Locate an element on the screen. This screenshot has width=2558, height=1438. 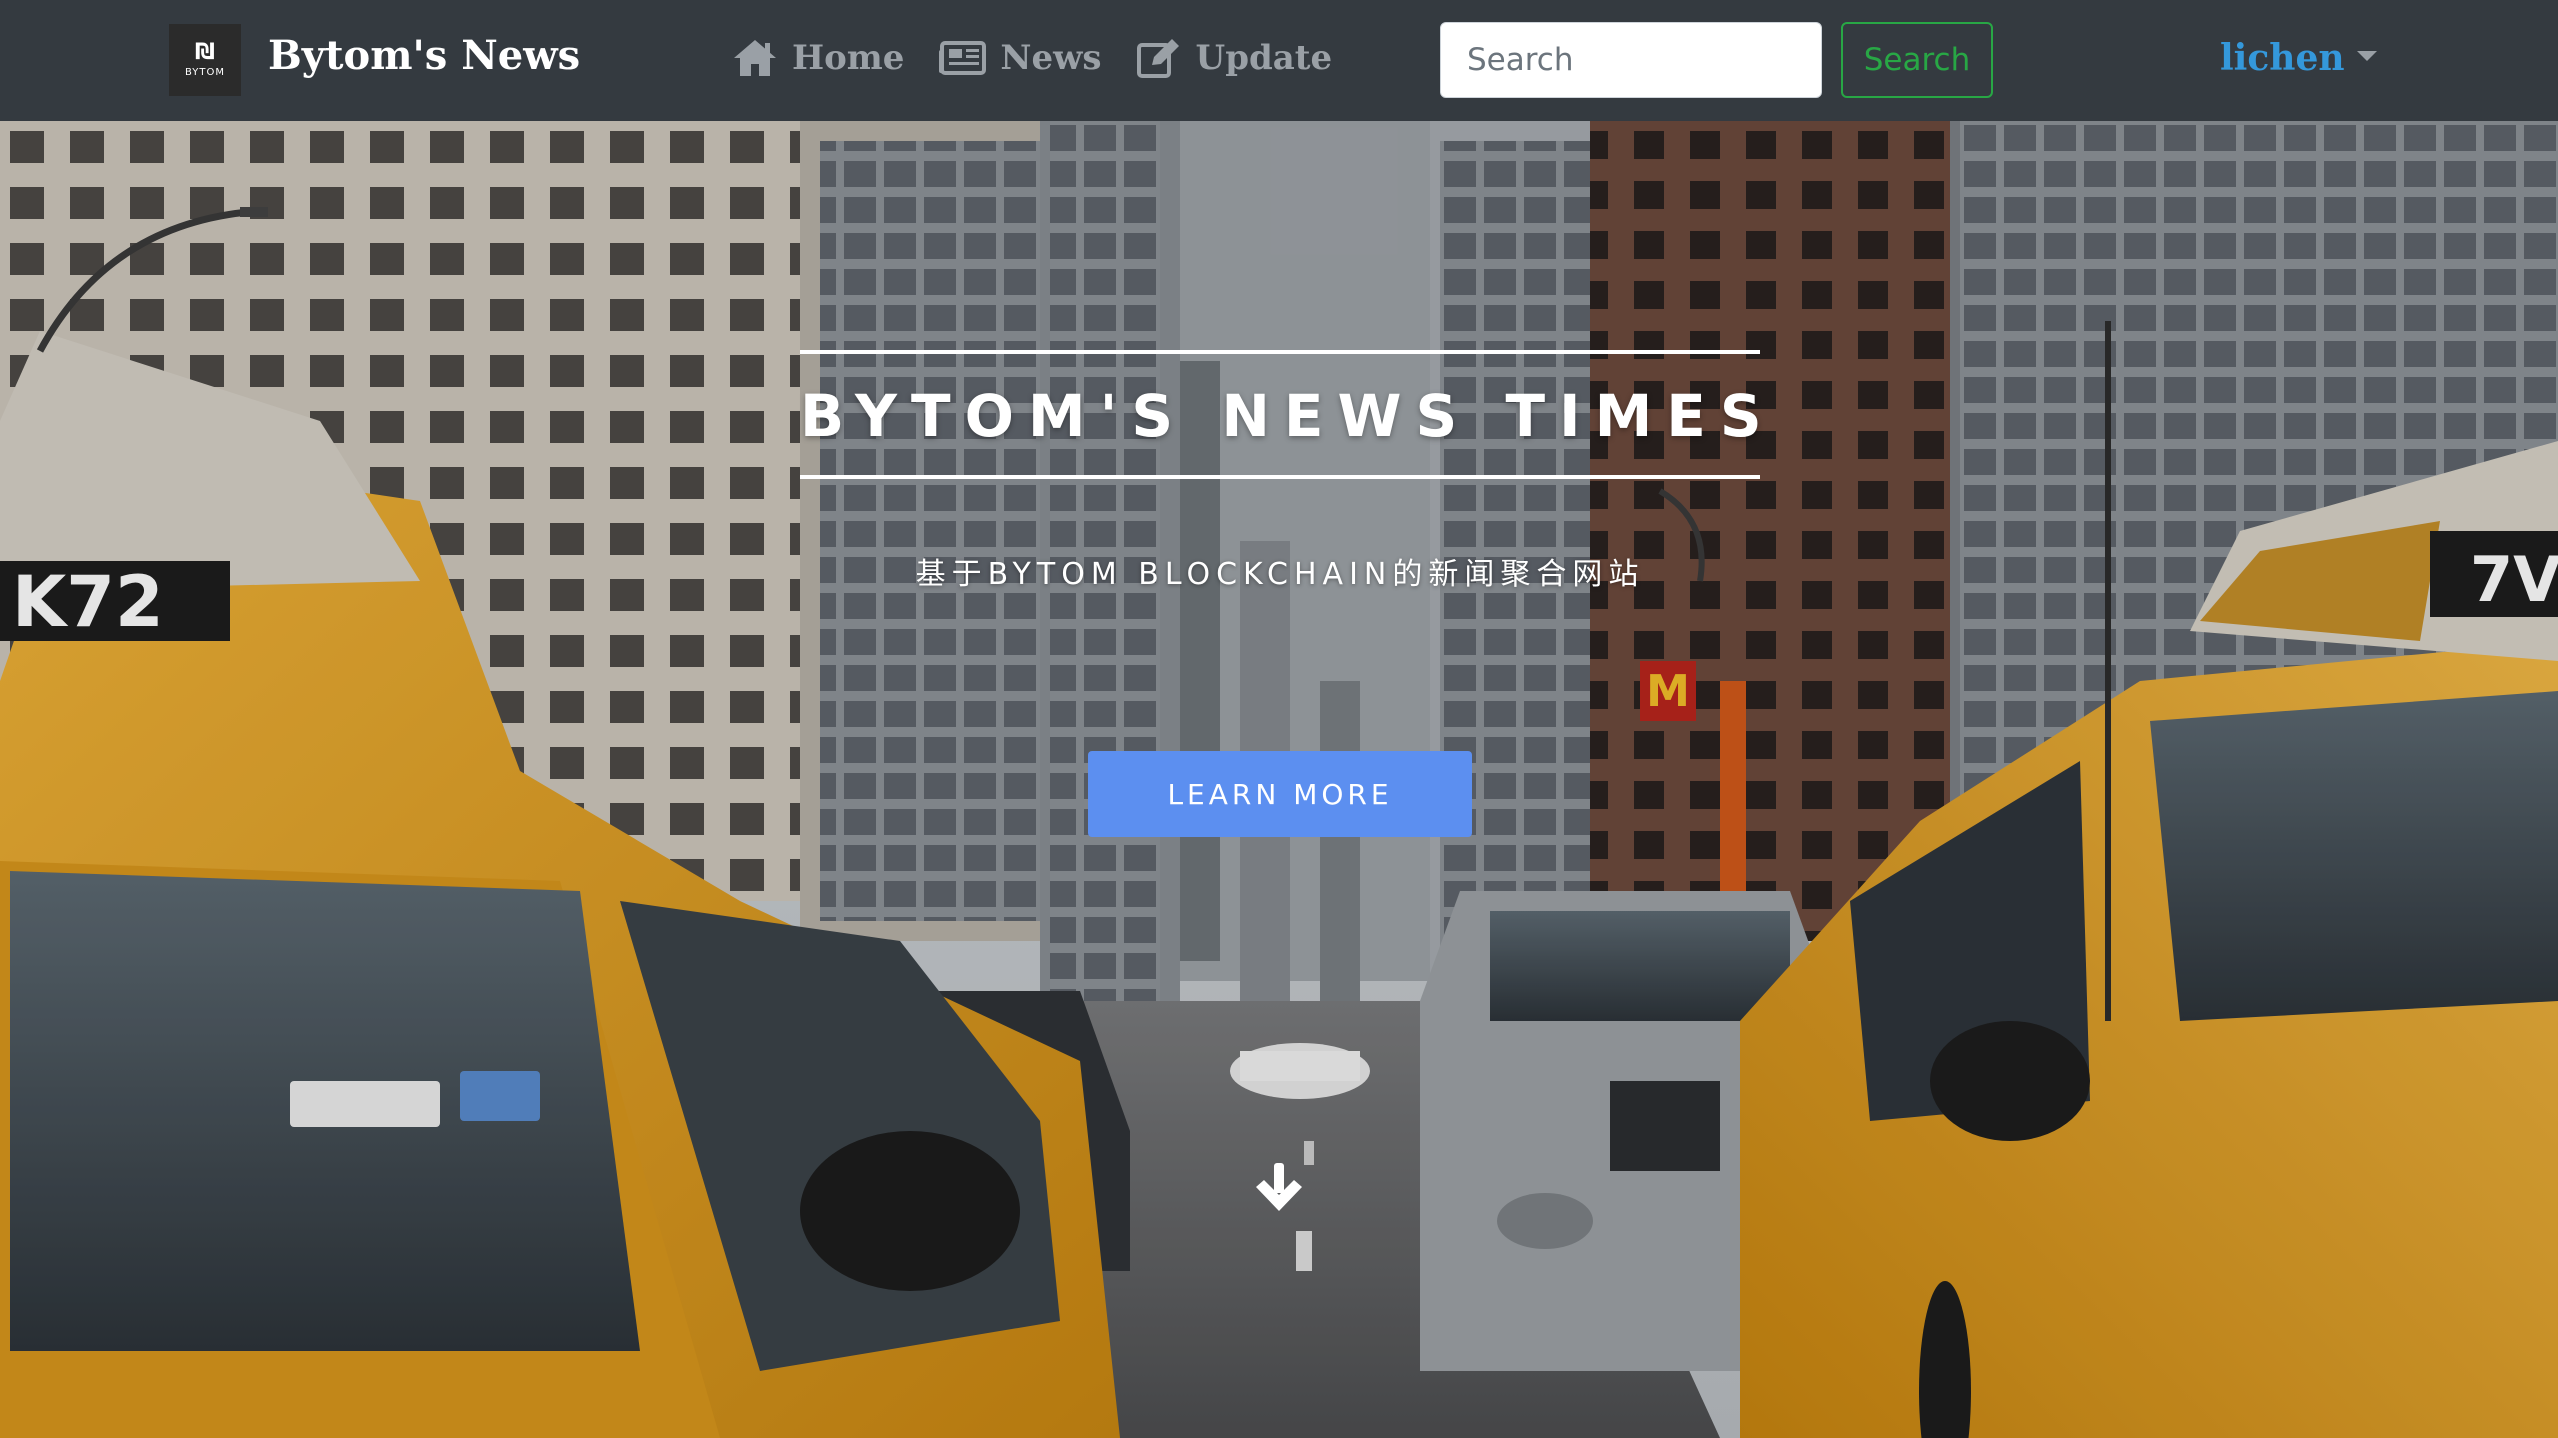
caret-down-icon is located at coordinates (2366, 56).